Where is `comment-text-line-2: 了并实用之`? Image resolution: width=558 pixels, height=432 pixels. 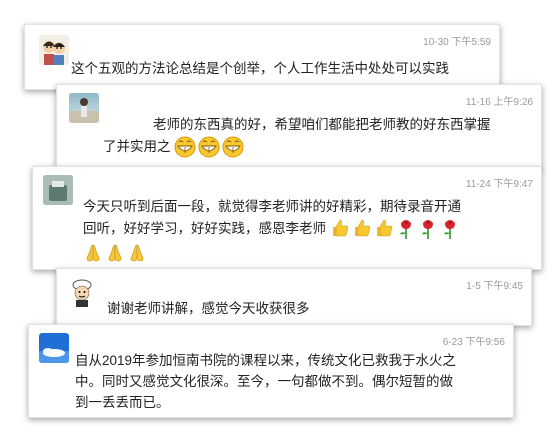
comment-text-line-2: 了并实用之 is located at coordinates (173, 147).